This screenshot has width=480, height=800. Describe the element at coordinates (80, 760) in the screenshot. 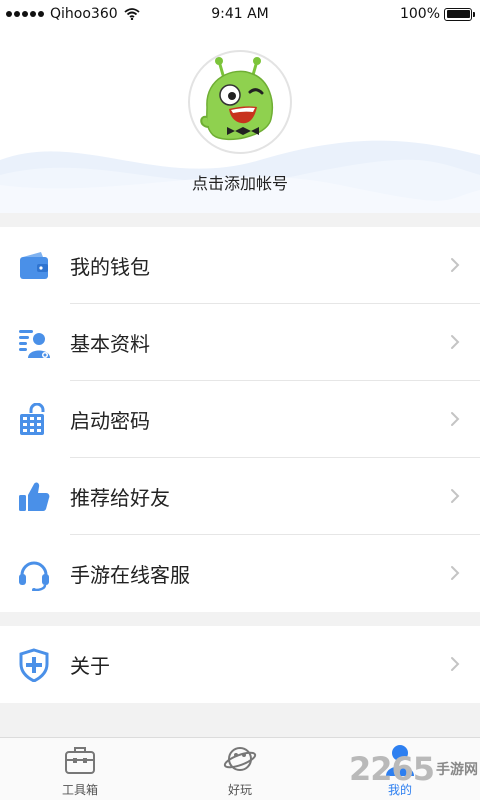

I see `toolbox-icon` at that location.